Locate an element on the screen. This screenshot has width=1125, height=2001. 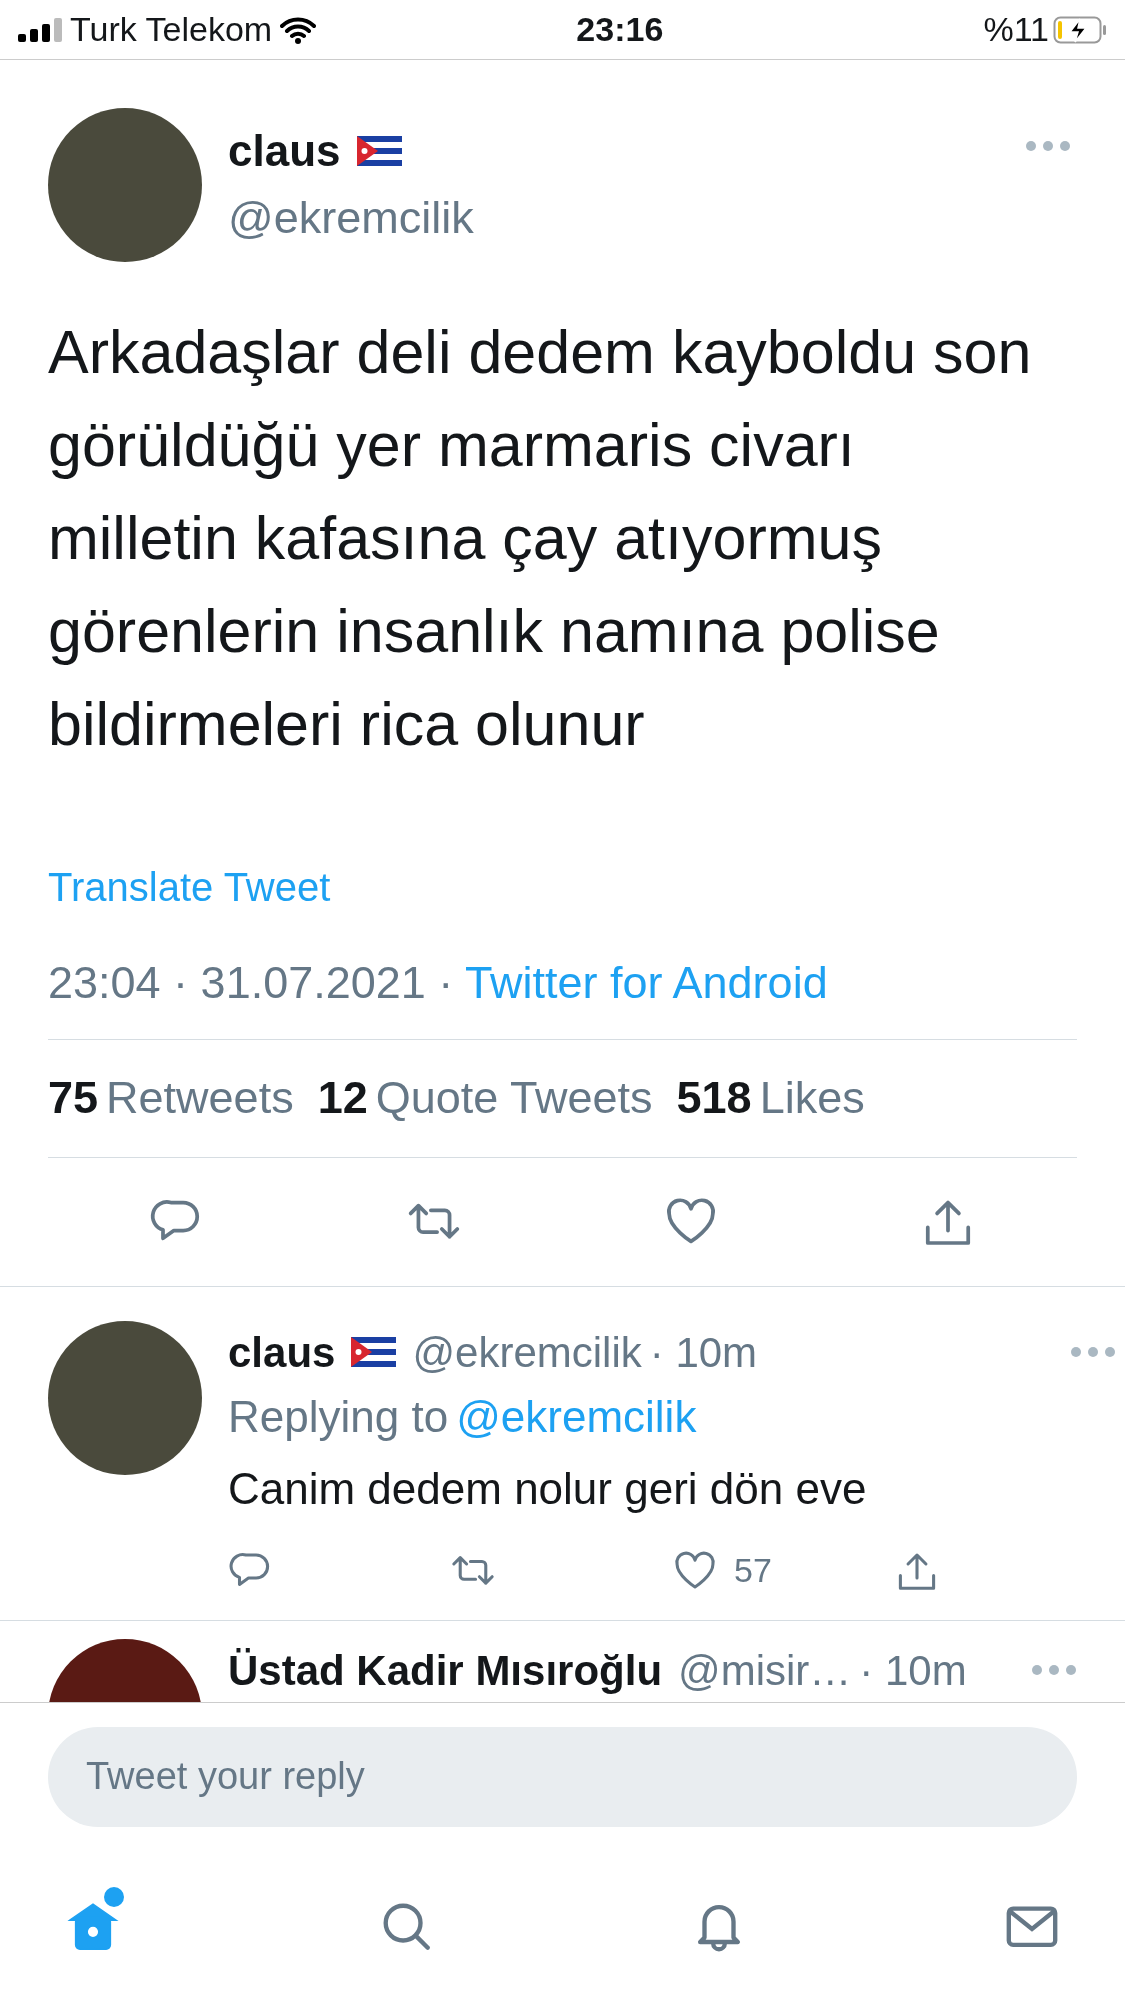
battery-percent: %11 is located at coordinates (1016, 29).